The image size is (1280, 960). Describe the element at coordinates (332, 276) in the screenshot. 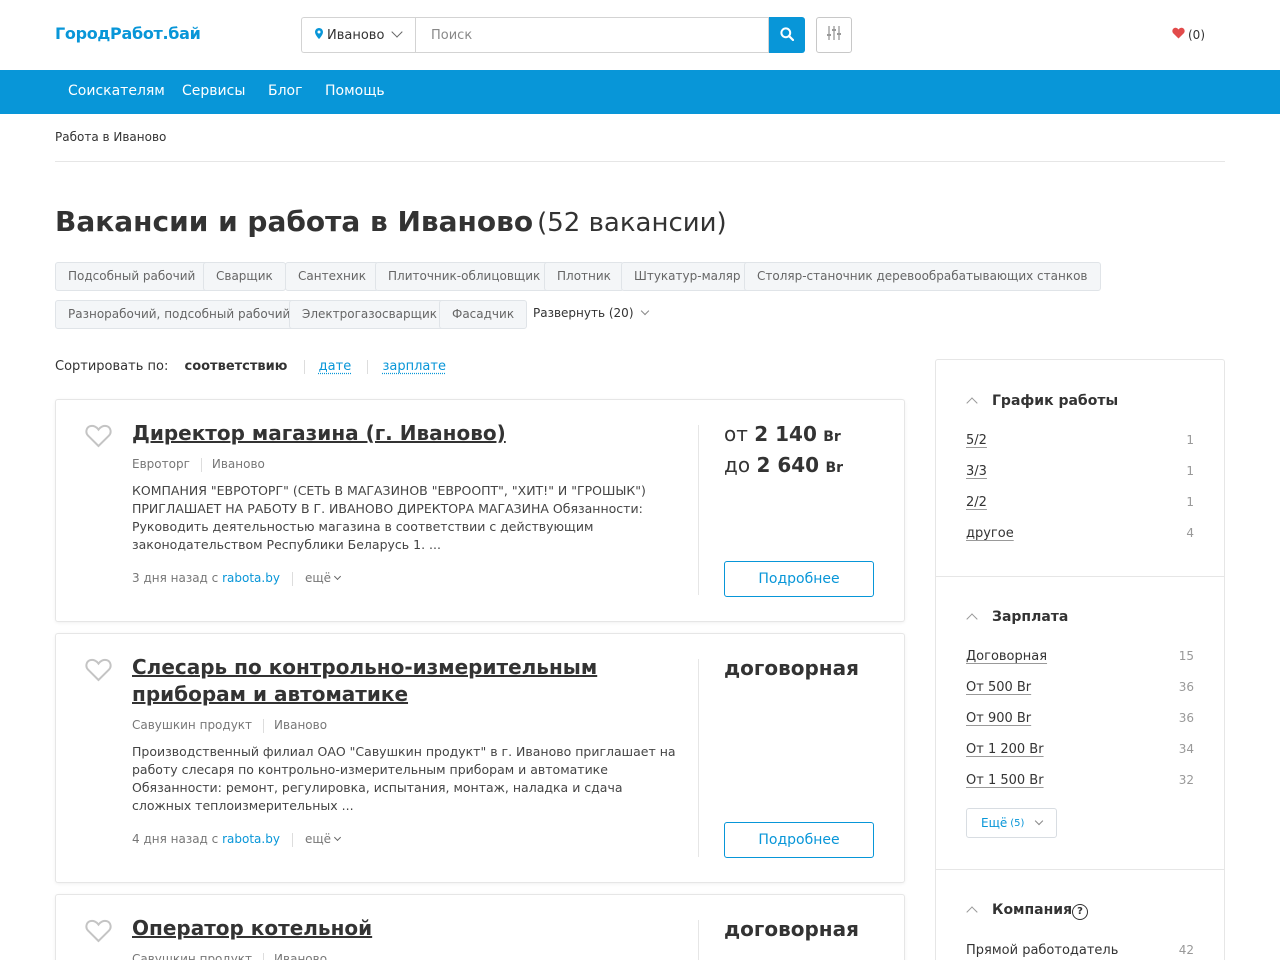

I see `tag-item: Сантехник` at that location.